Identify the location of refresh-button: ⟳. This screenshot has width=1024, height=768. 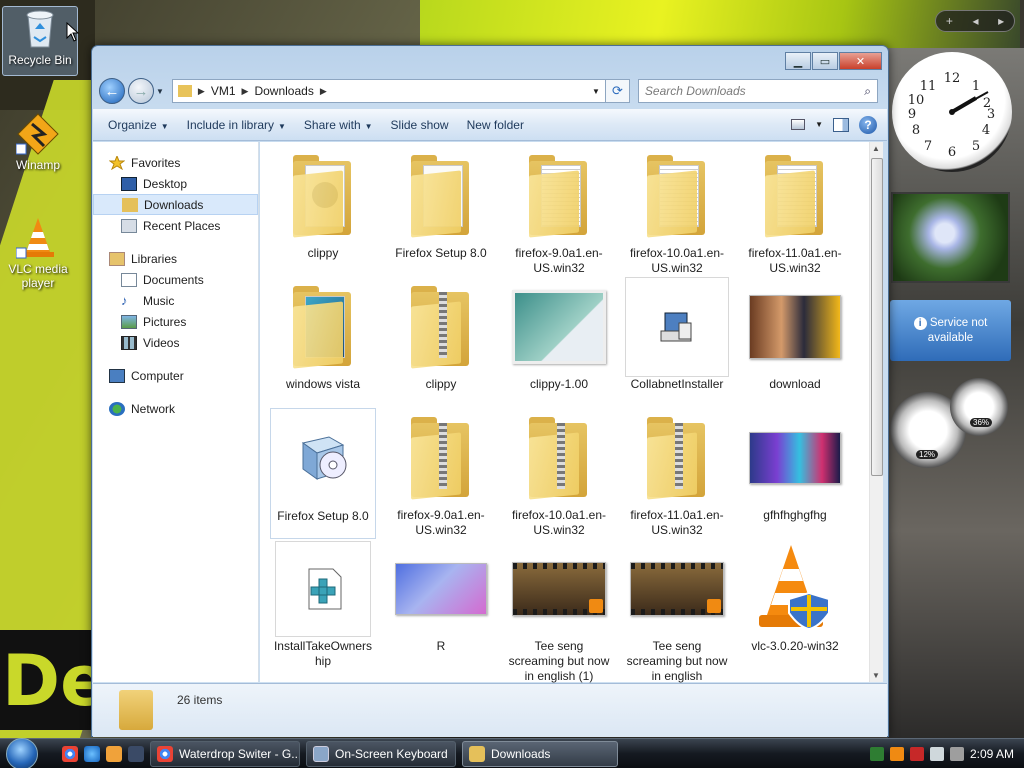
(617, 91).